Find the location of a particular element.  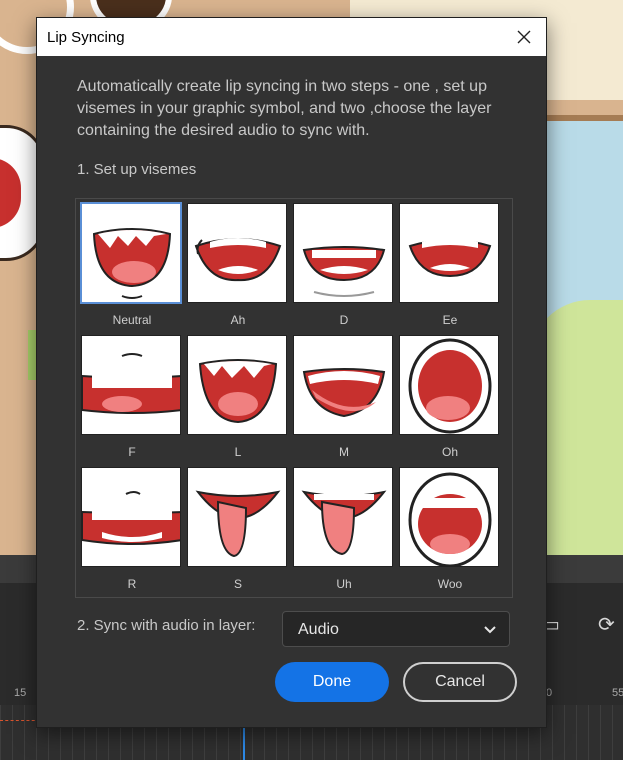

viseme-d: D is located at coordinates (344, 265).